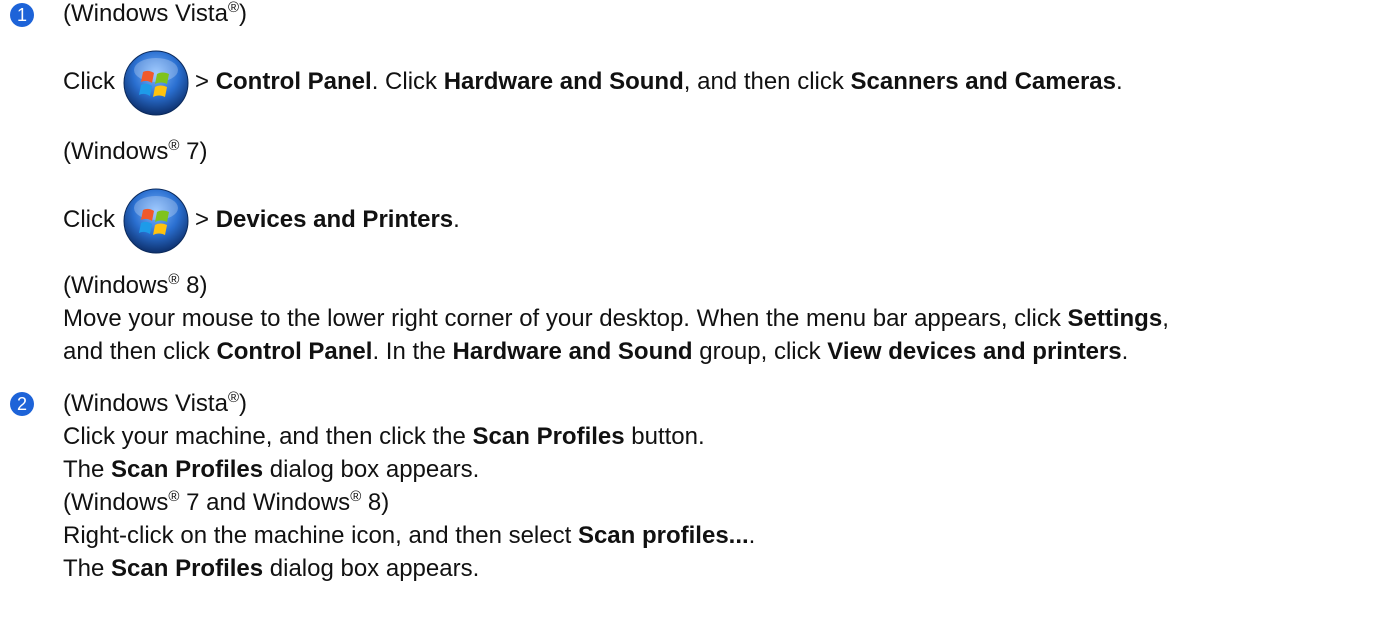  Describe the element at coordinates (135, 151) in the screenshot. I see `step1-win7-heading: (Windows® 7)` at that location.